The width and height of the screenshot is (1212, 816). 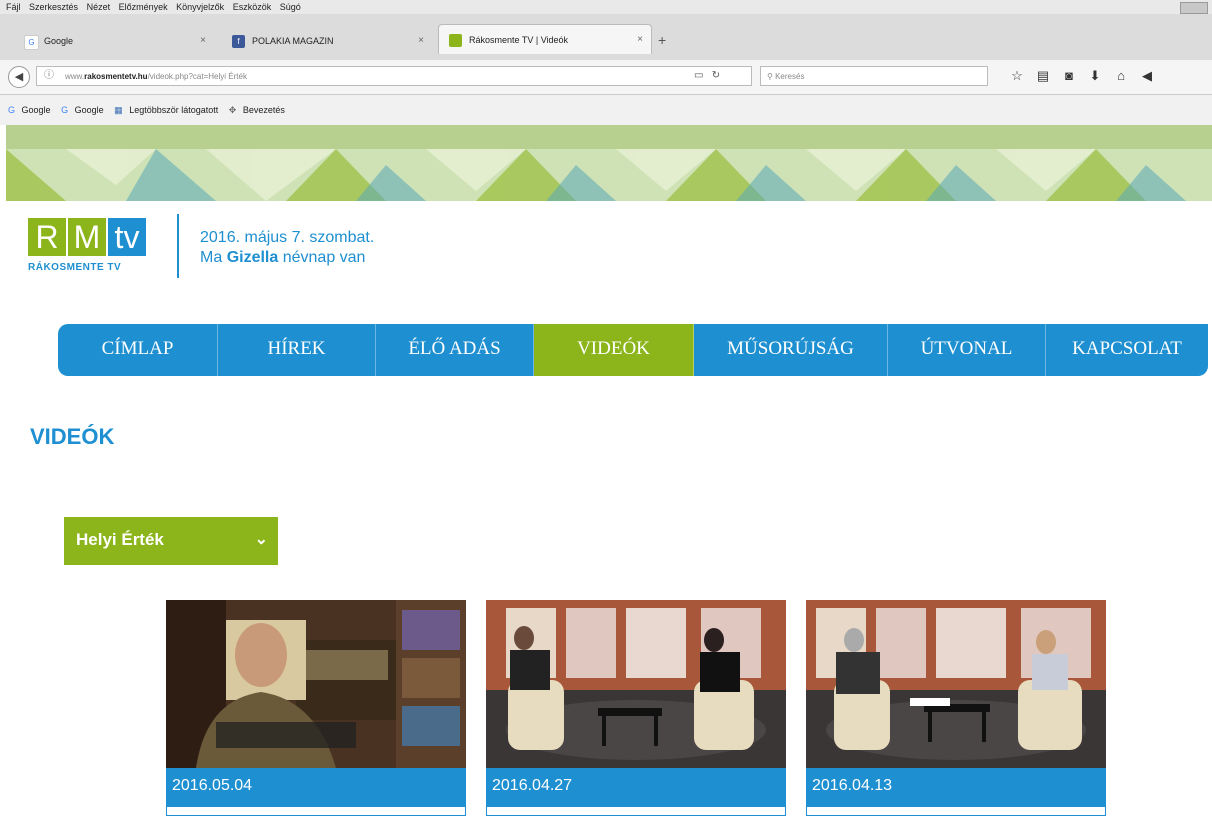 I want to click on bookmark-most-visited: ▦ Legtöbbször látogatott, so click(x=164, y=110).